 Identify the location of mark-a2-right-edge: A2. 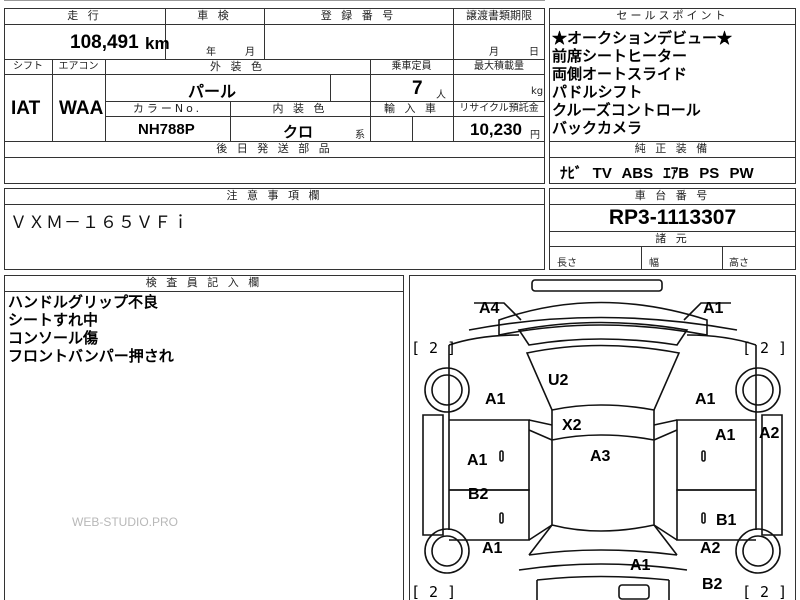
(769, 433).